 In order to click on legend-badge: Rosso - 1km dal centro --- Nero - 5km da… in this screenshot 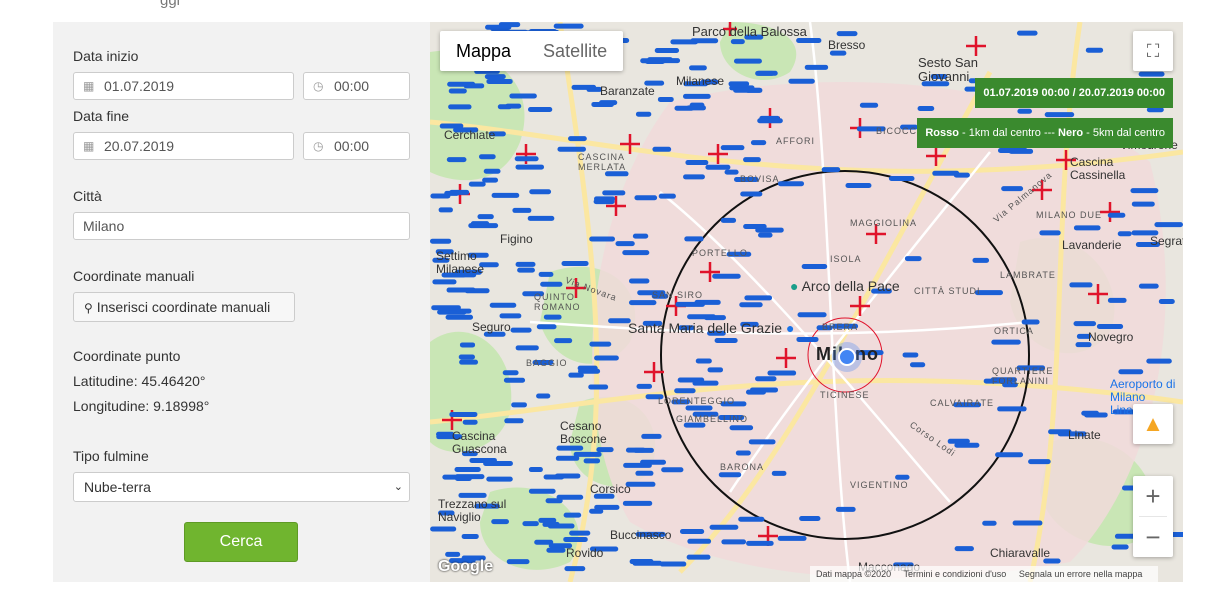, I will do `click(1045, 133)`.